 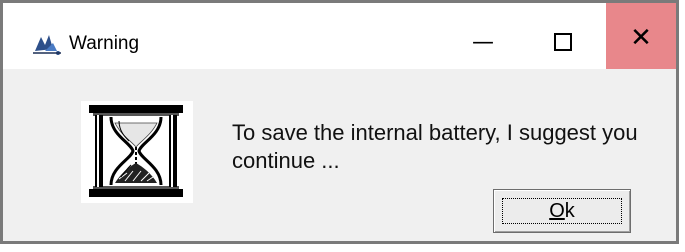 I want to click on close-button: ✕, so click(x=641, y=36).